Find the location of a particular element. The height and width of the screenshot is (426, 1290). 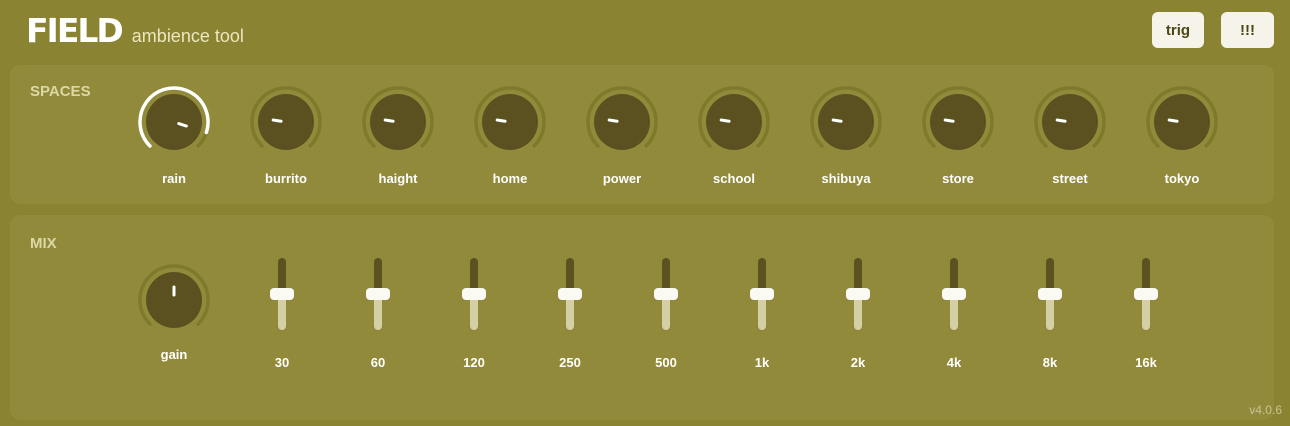

space-knob-store is located at coordinates (958, 122).